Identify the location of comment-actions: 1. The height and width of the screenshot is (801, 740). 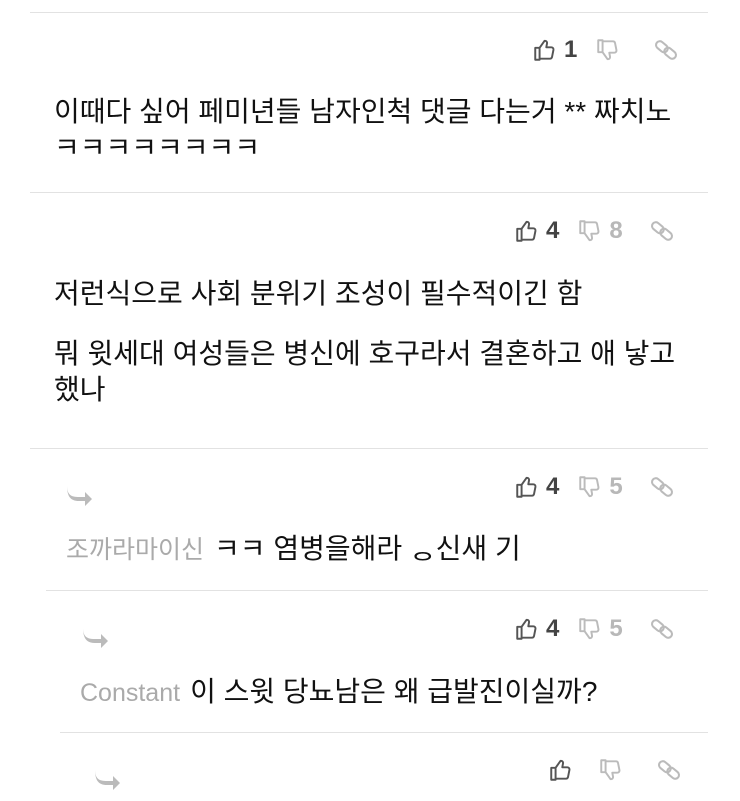
(605, 50).